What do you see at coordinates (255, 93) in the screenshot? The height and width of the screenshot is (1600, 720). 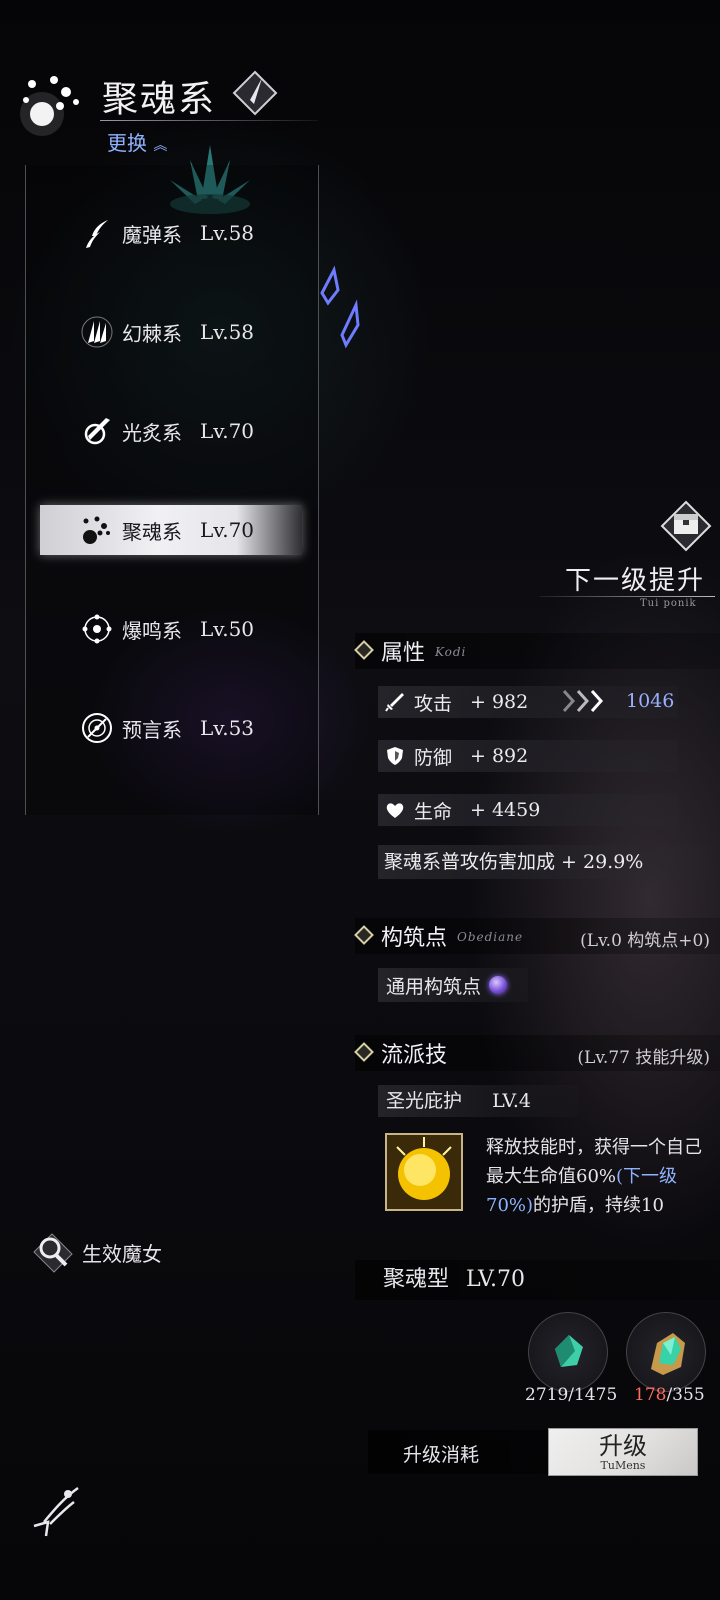 I see `diamond-emblem-icon` at bounding box center [255, 93].